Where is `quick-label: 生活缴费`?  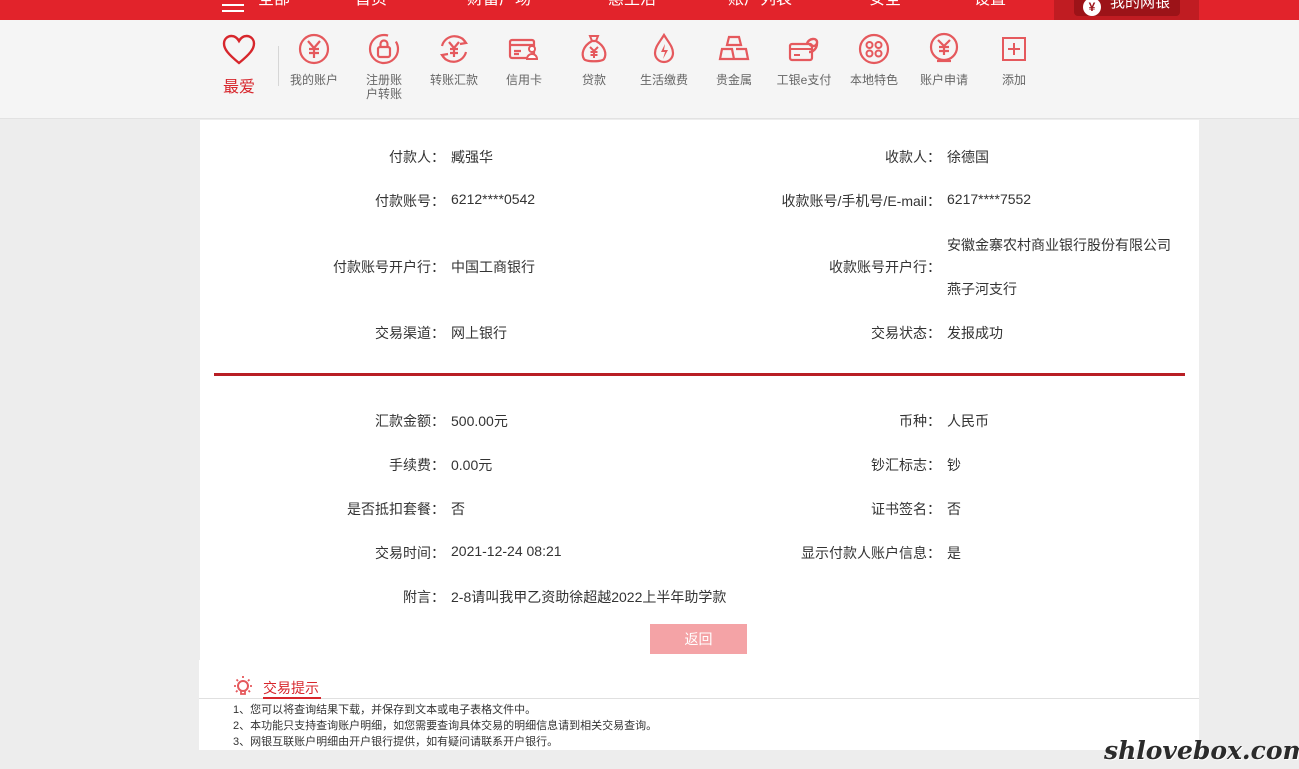
quick-label: 生活缴费 is located at coordinates (663, 80).